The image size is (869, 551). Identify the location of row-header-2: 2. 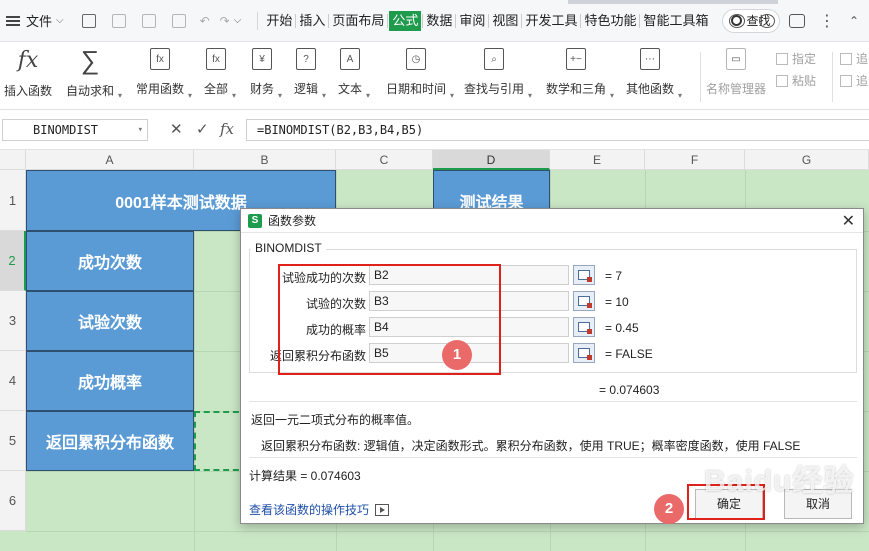
(13, 261).